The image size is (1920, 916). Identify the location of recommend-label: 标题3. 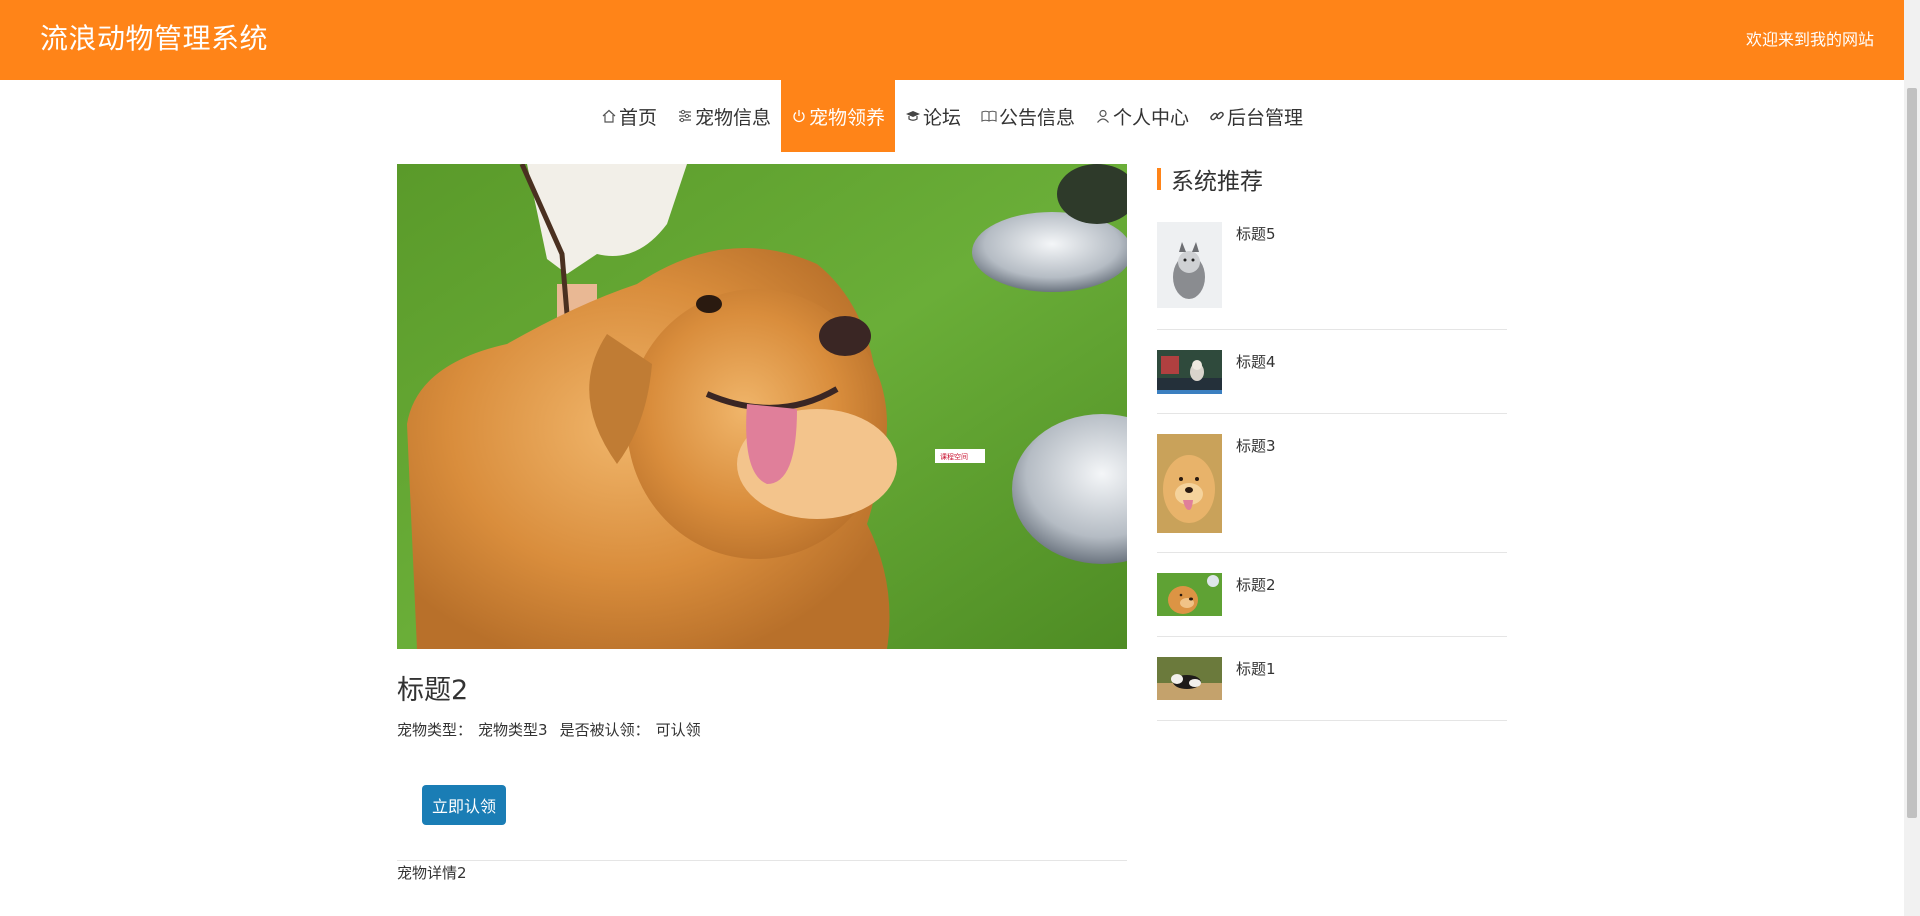
(1256, 446).